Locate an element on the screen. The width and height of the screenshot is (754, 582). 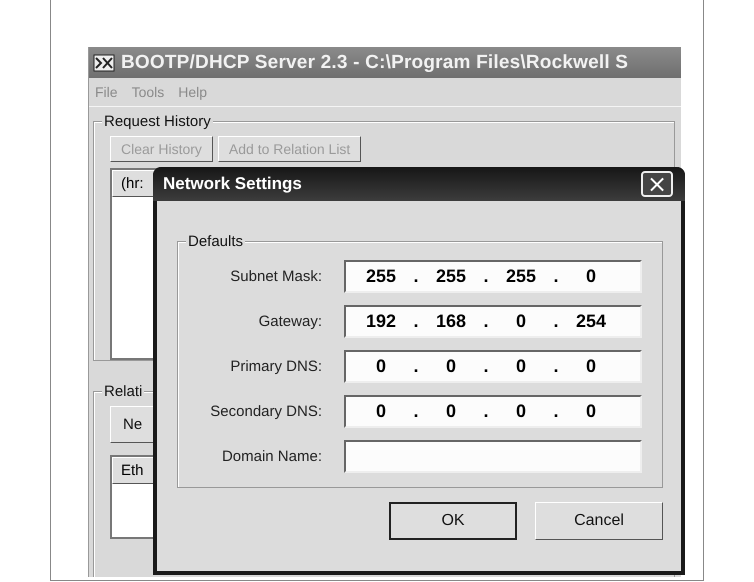
field-label: Subnet Mask: is located at coordinates (275, 276).